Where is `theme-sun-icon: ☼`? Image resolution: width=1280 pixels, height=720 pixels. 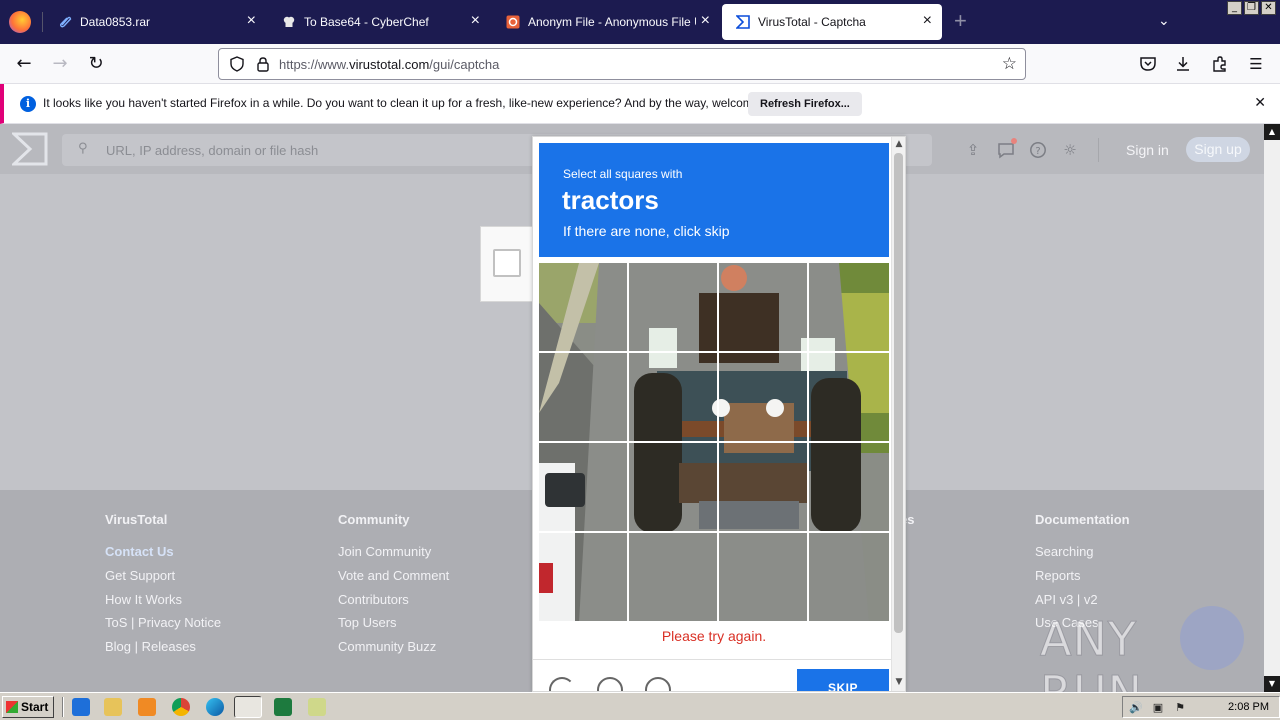
theme-sun-icon: ☼ is located at coordinates (1070, 150).